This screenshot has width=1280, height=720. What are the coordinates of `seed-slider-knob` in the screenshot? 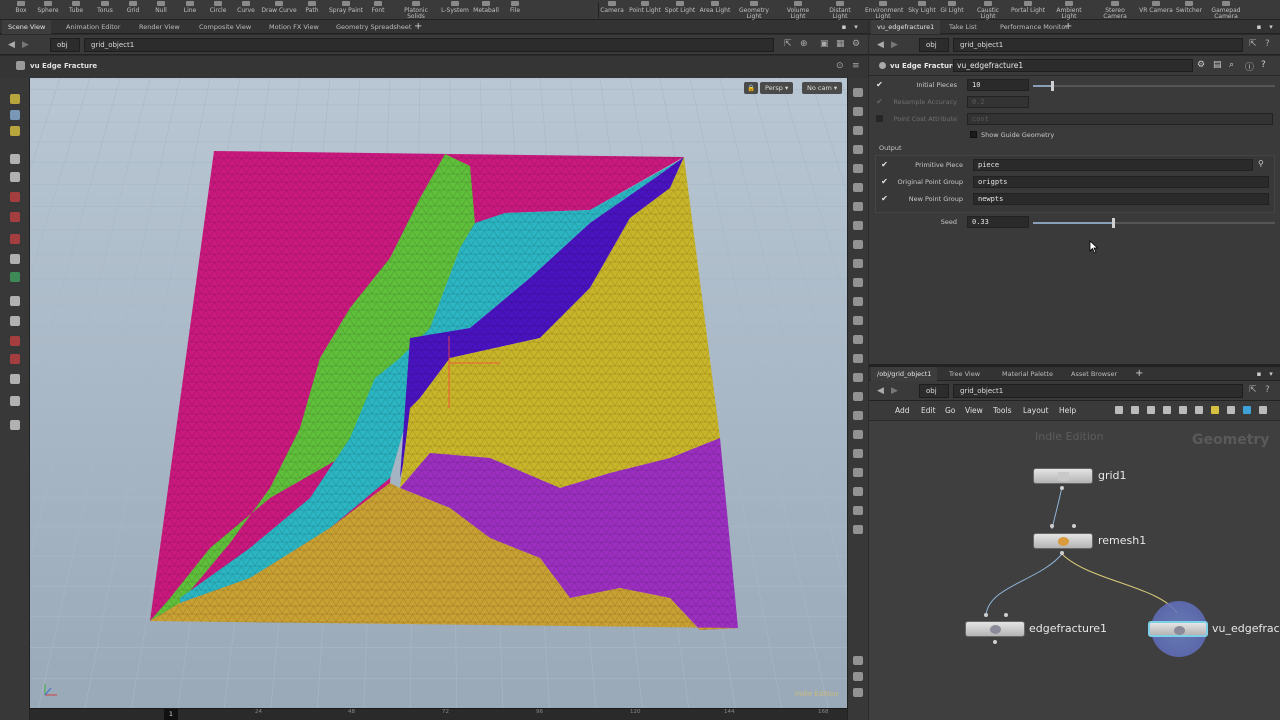 It's located at (1113, 223).